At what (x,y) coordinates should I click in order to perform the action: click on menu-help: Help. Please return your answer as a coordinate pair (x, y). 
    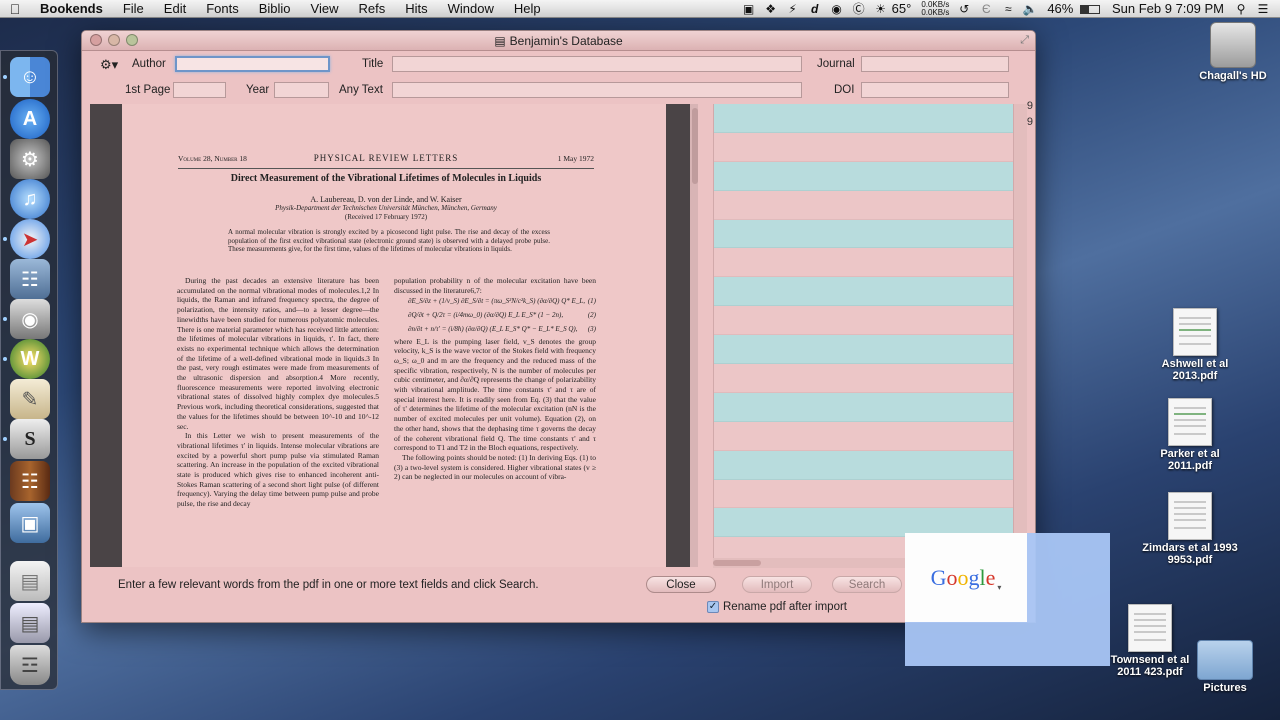
    Looking at the image, I should click on (527, 8).